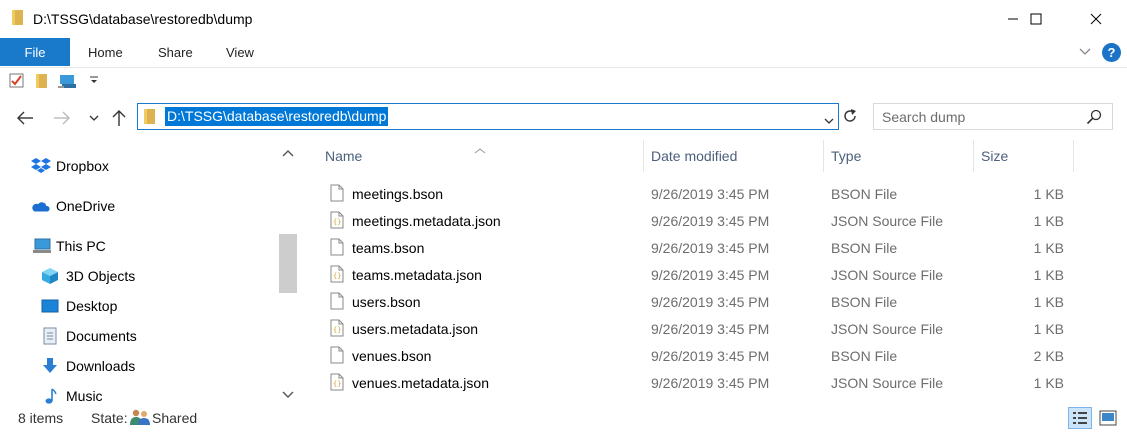 Image resolution: width=1127 pixels, height=433 pixels. I want to click on close-button, so click(1096, 19).